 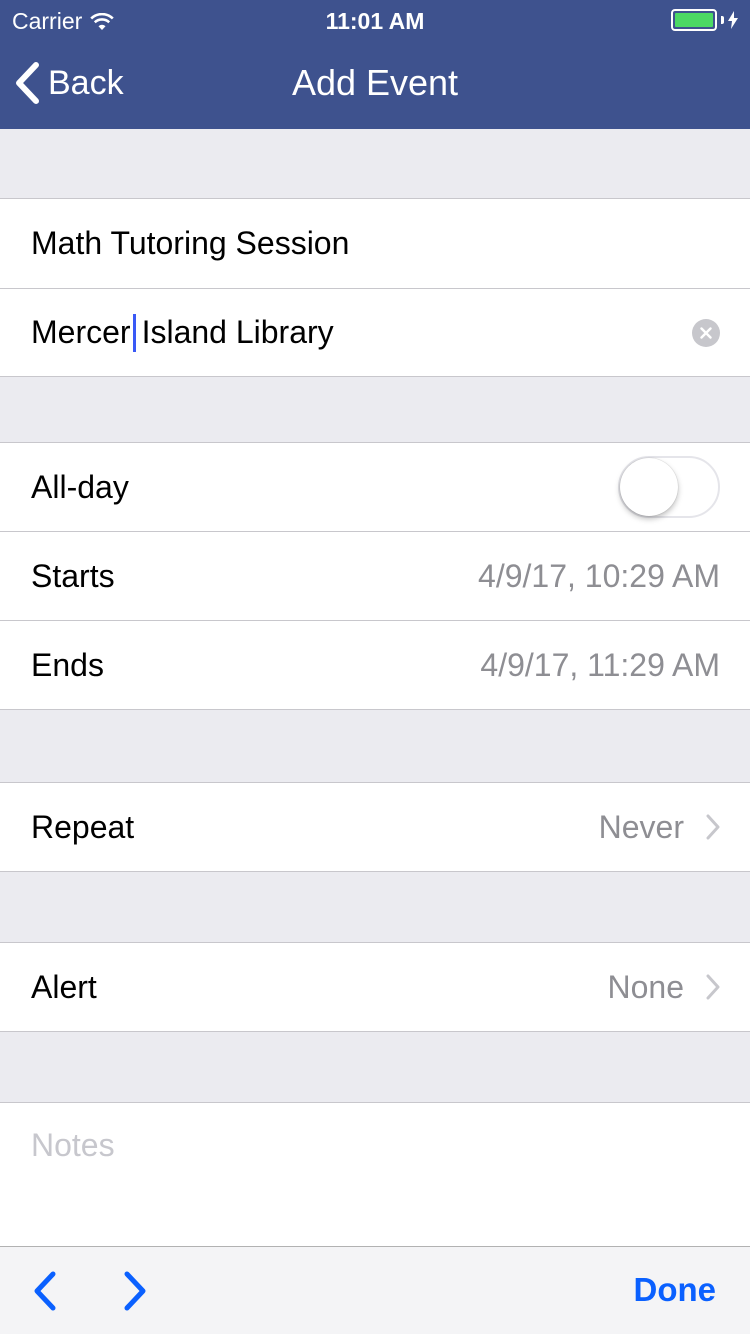 What do you see at coordinates (64, 986) in the screenshot?
I see `alert-label: Alert` at bounding box center [64, 986].